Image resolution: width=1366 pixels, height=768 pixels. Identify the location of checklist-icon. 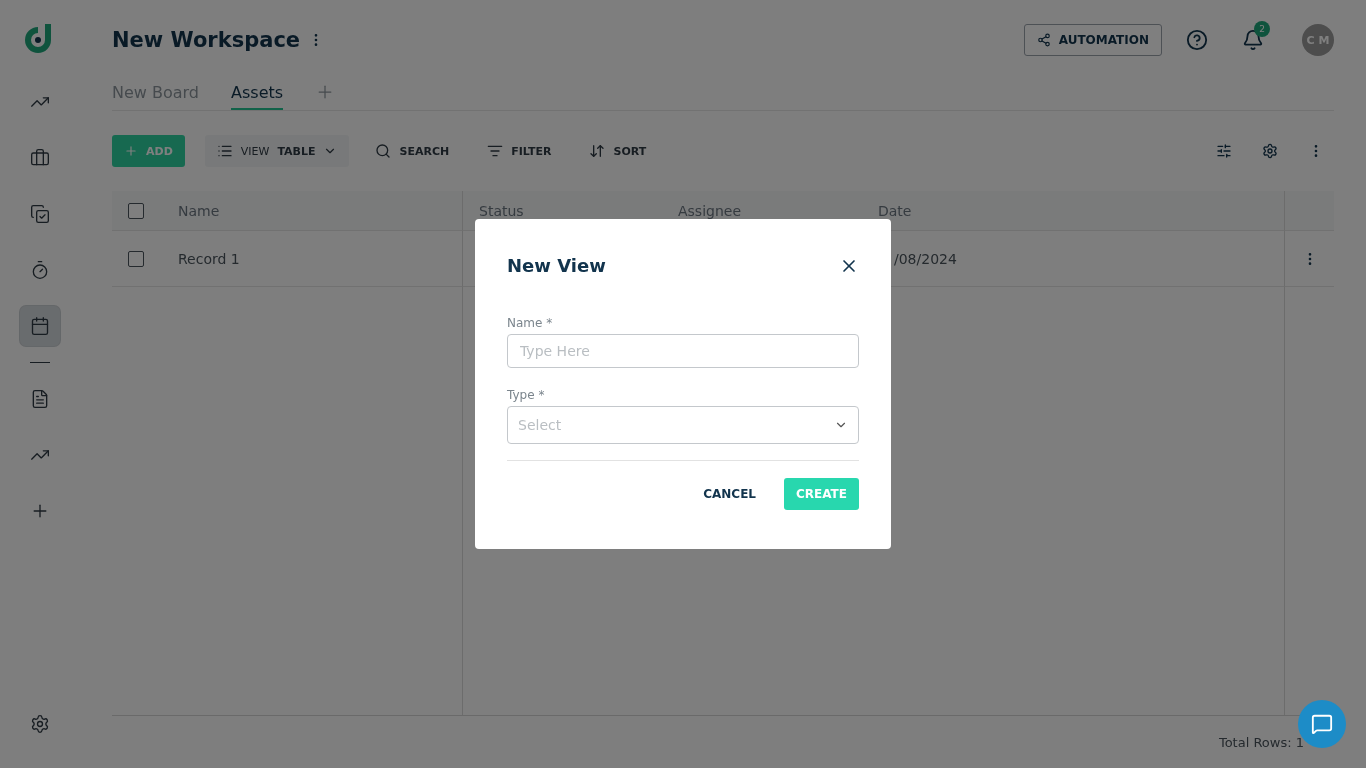
(40, 214).